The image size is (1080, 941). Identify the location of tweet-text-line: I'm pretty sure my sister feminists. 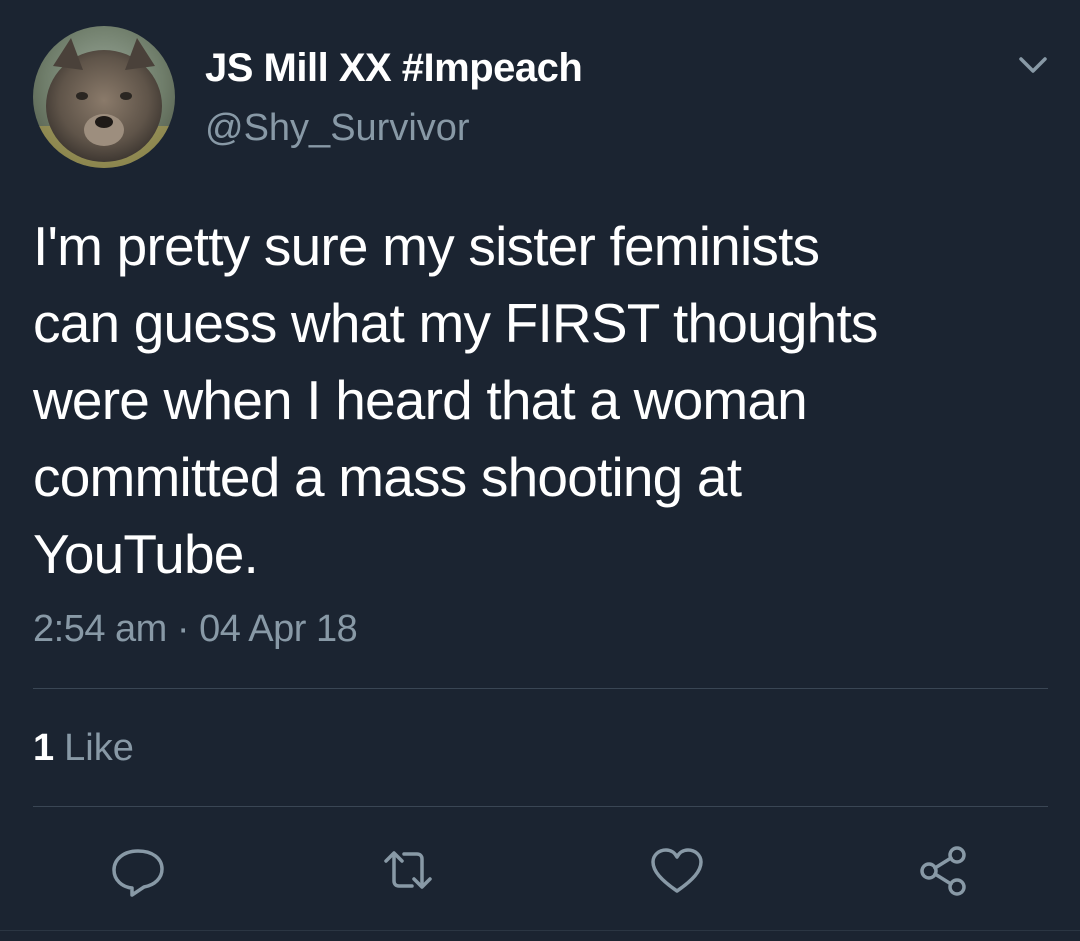
(426, 246).